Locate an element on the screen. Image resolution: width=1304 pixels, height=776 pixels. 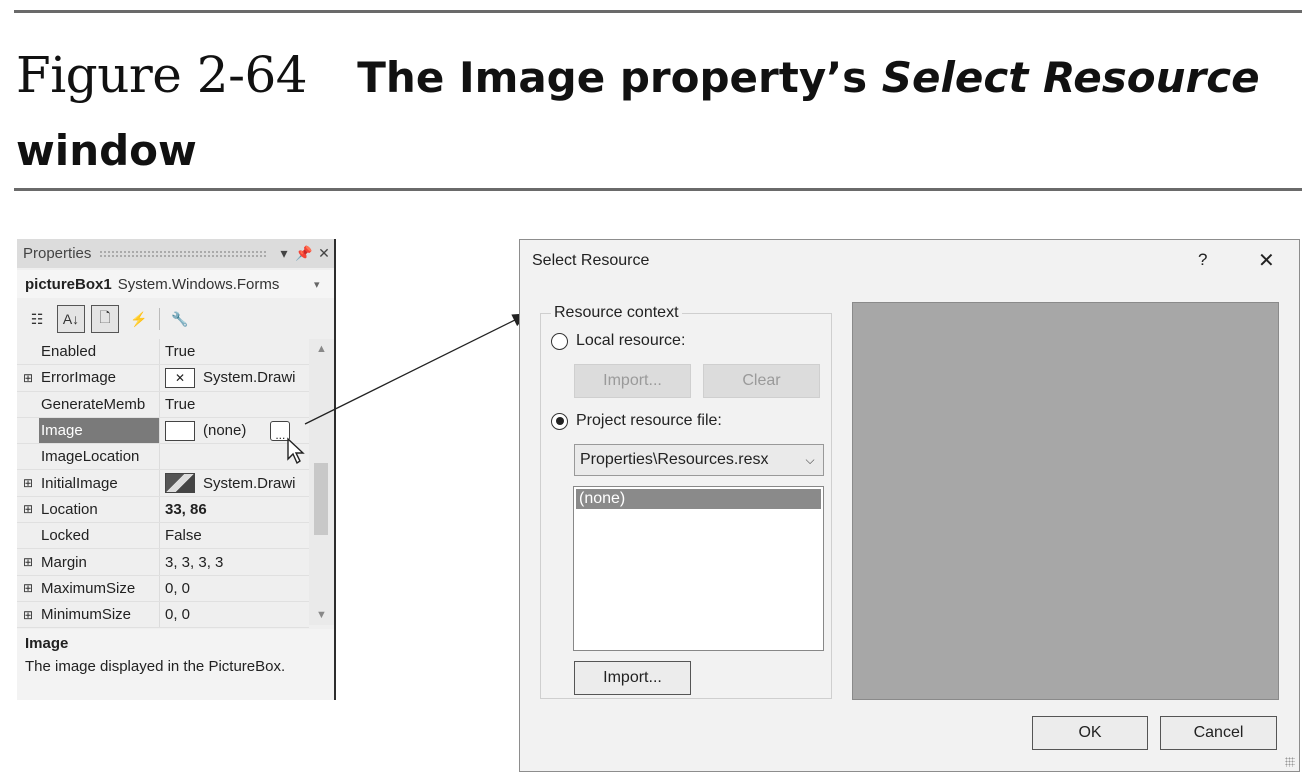
broken-image-icon: ✕ is located at coordinates (180, 377).